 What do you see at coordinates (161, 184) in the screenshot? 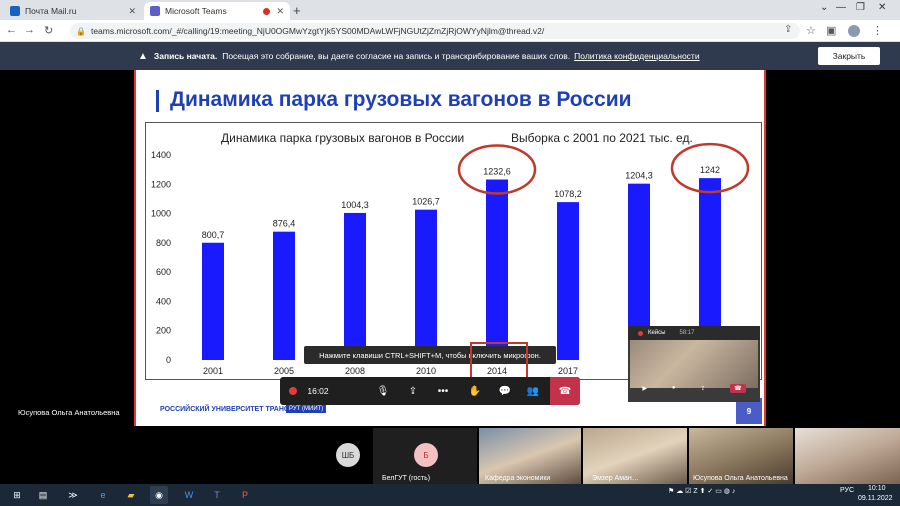
I see `y-tick-label: 1200` at bounding box center [161, 184].